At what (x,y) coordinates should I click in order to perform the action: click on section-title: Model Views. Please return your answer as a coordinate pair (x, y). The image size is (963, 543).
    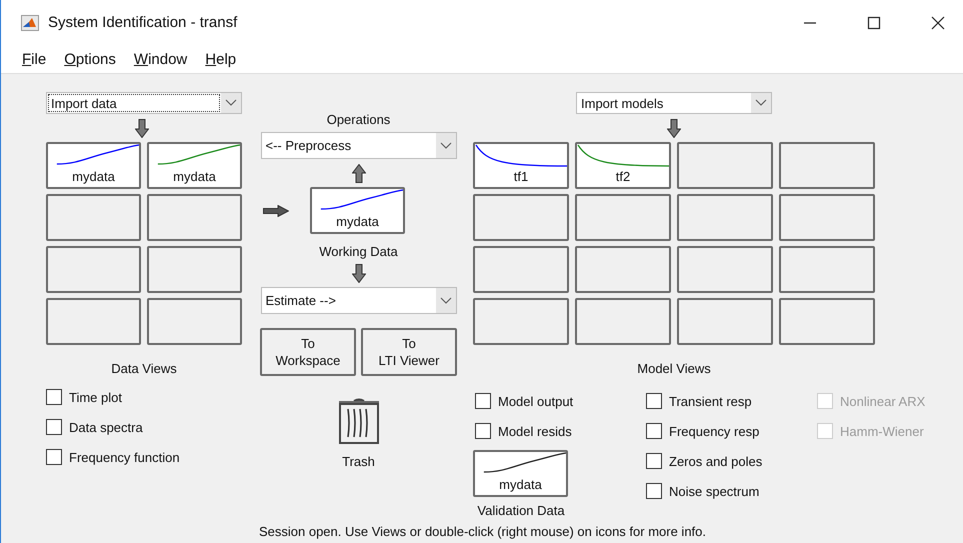
    Looking at the image, I should click on (674, 369).